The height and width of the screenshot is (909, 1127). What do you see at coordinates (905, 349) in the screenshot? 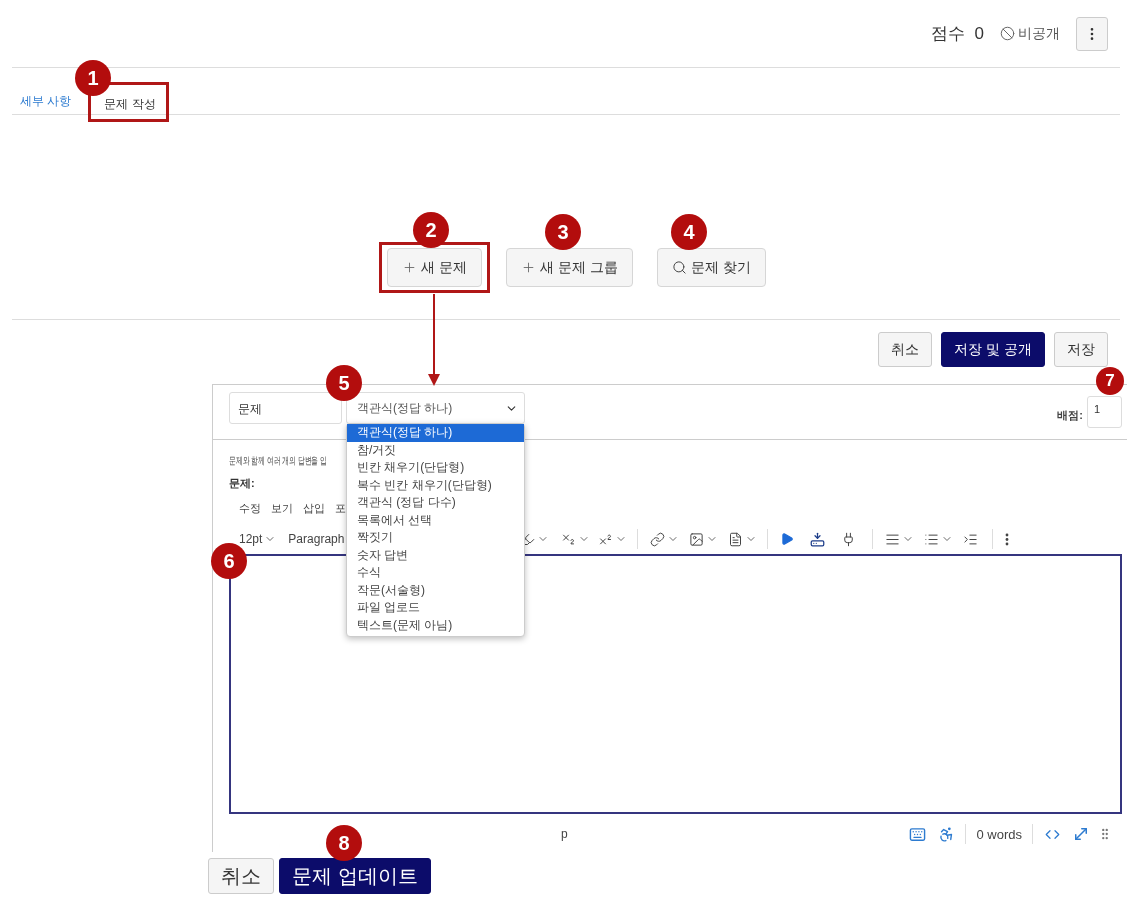
I see `action-button: 취소` at bounding box center [905, 349].